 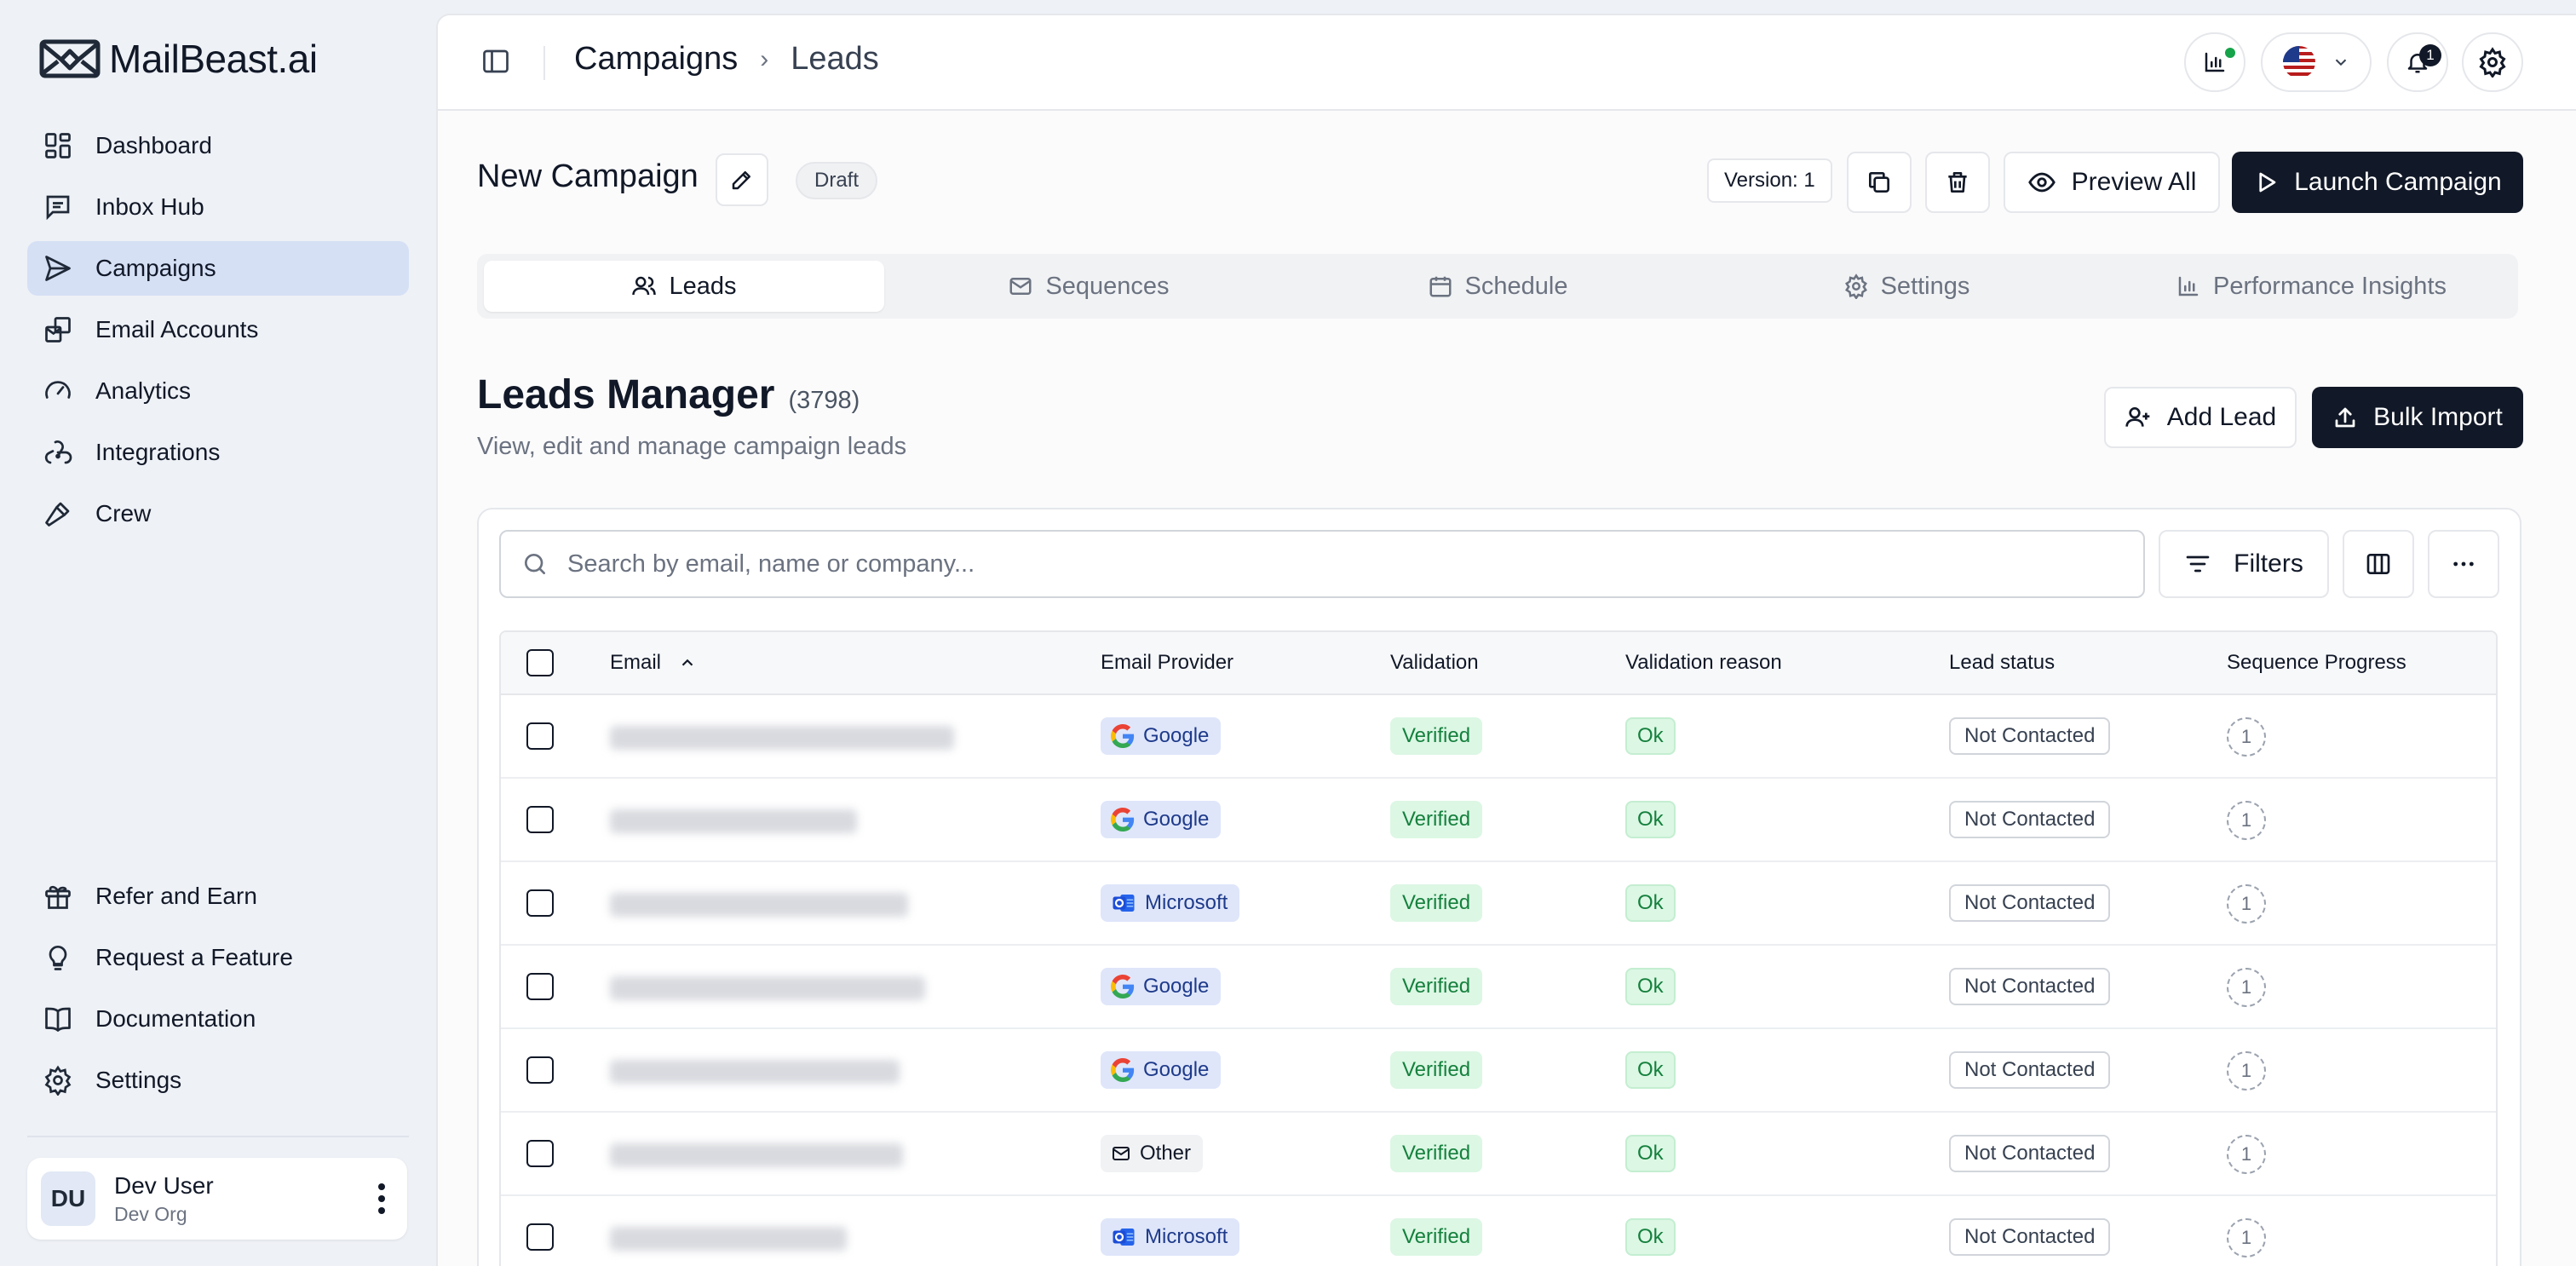 I want to click on breadcrumb-campaigns: Campaigns, so click(x=656, y=59).